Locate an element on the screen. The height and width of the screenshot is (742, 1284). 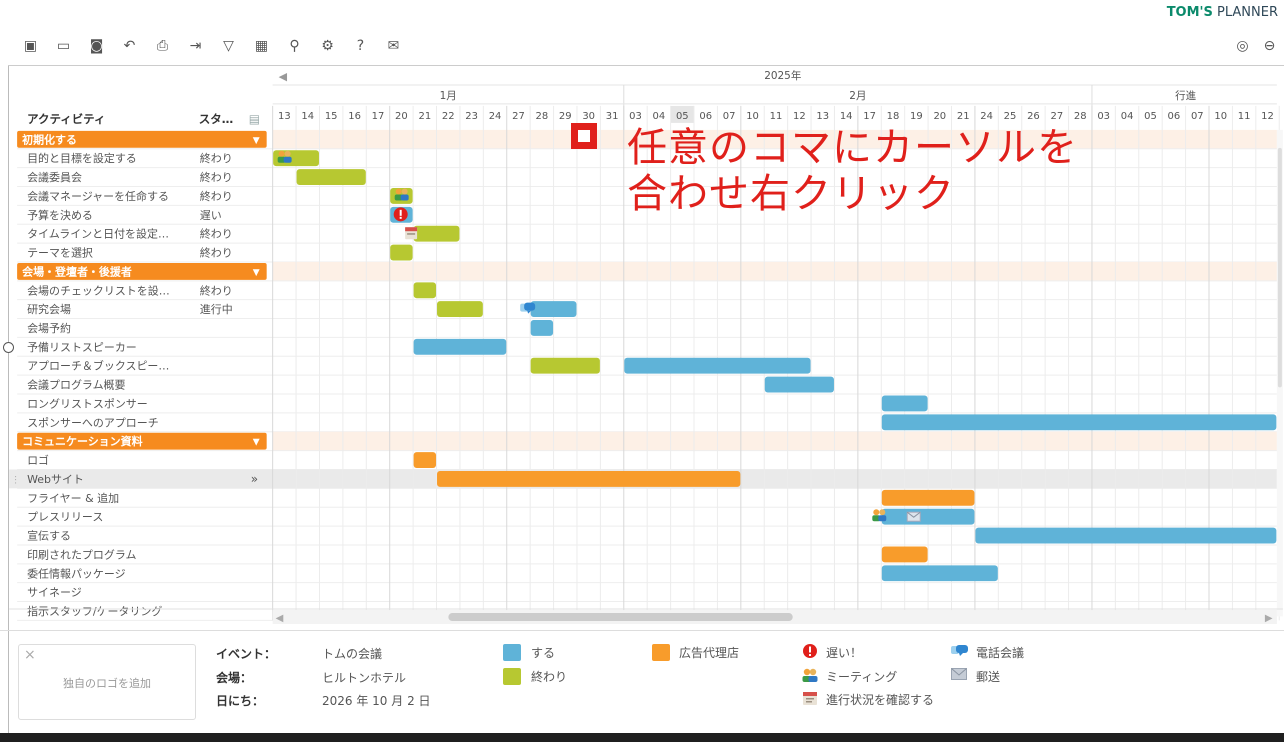
scroll-left-arrow: ◀ is located at coordinates (283, 76).